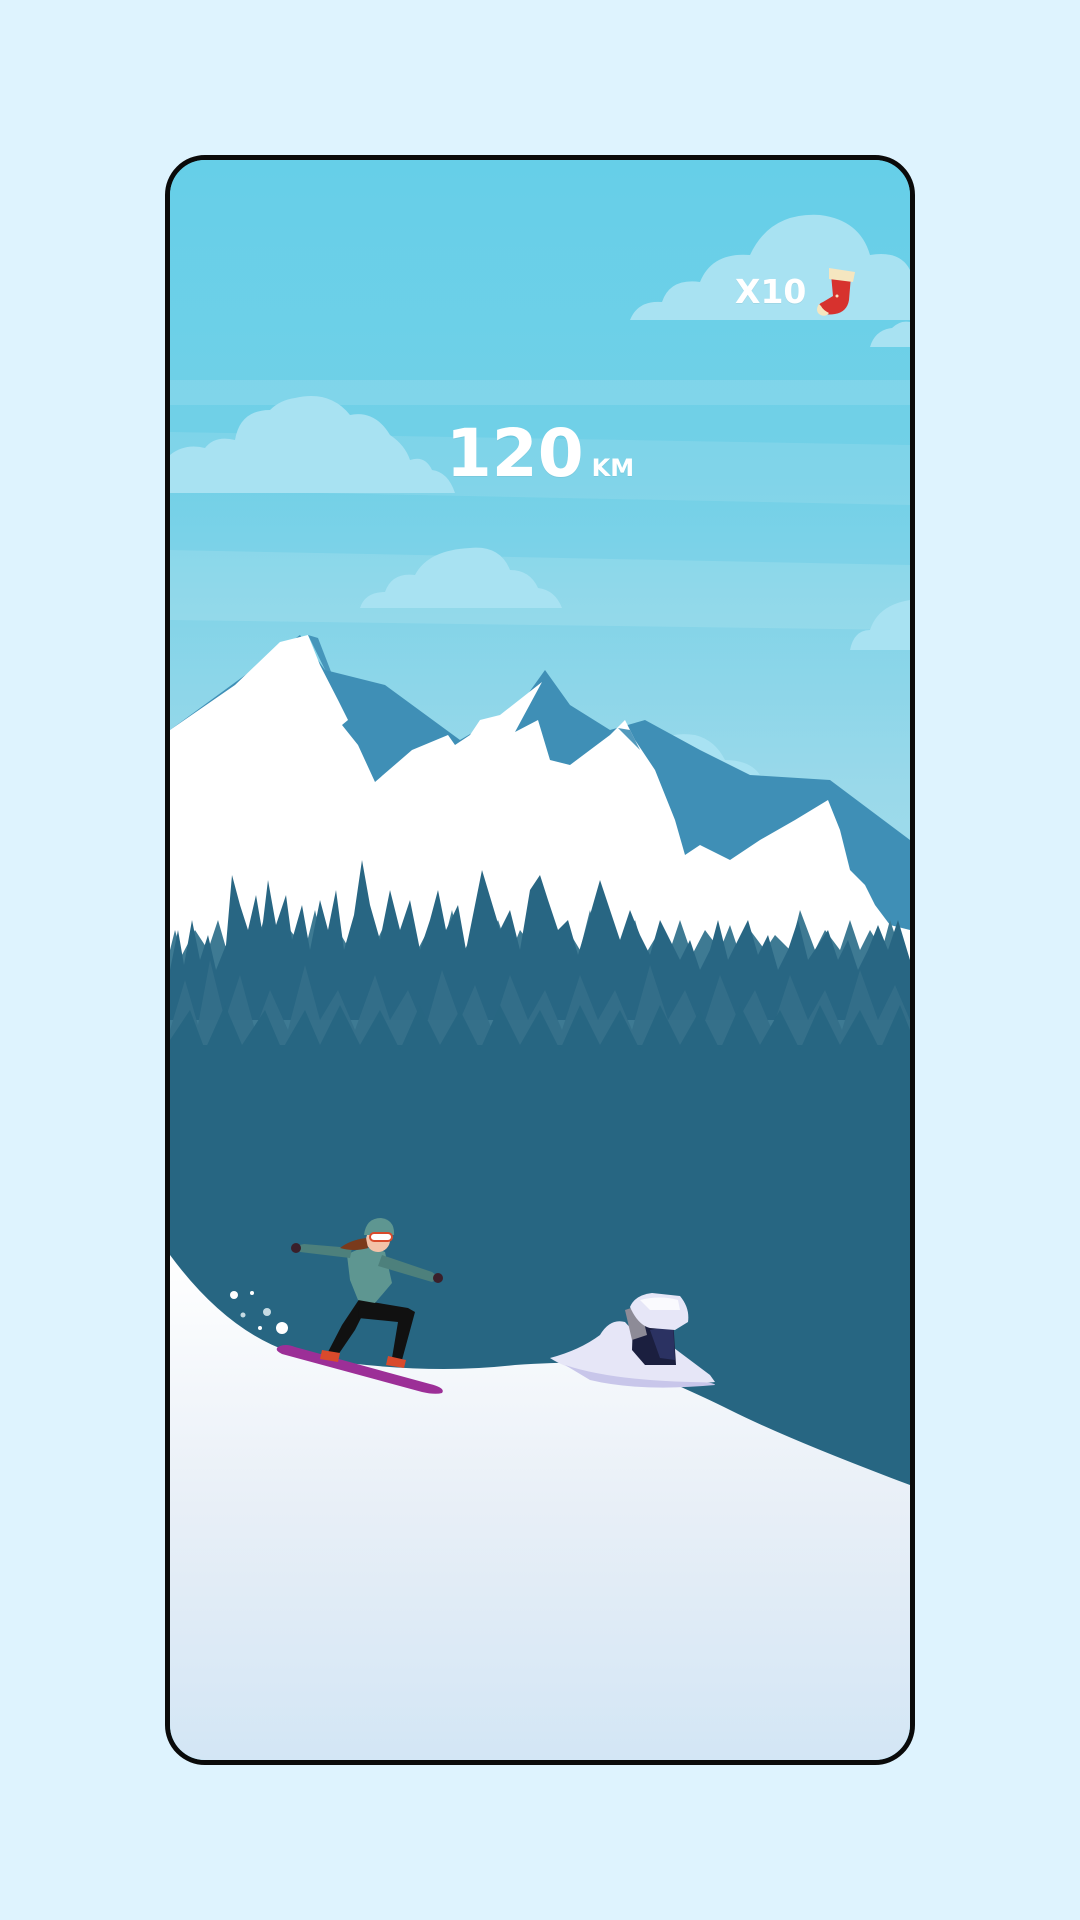  Describe the element at coordinates (771, 291) in the screenshot. I see `stocking-multiplier: X10` at that location.